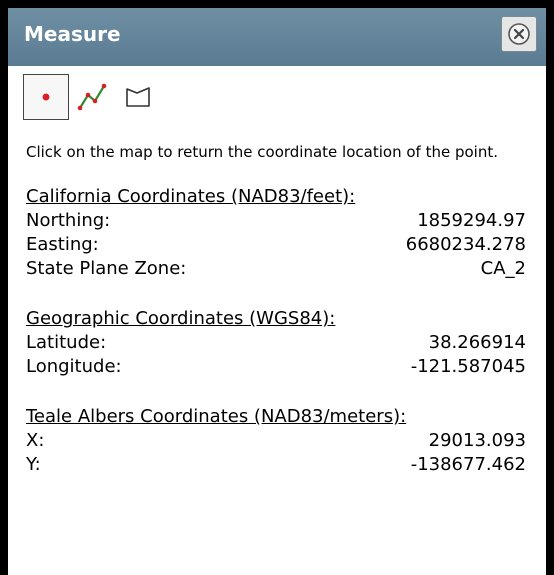 The image size is (554, 575). What do you see at coordinates (471, 220) in the screenshot?
I see `northing-value: 1859294.97` at bounding box center [471, 220].